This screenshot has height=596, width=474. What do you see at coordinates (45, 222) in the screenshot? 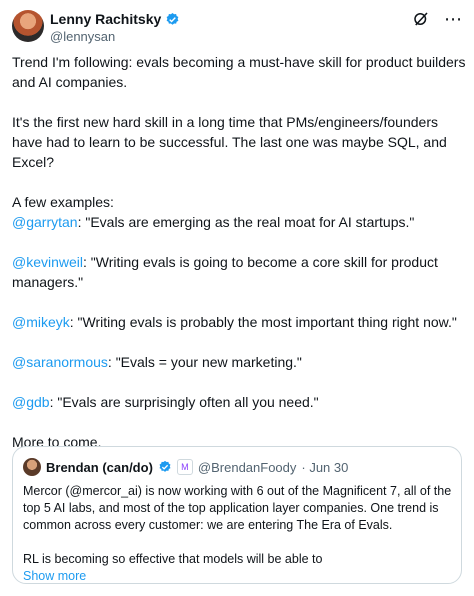
I see `mention-link: @garrytan` at bounding box center [45, 222].